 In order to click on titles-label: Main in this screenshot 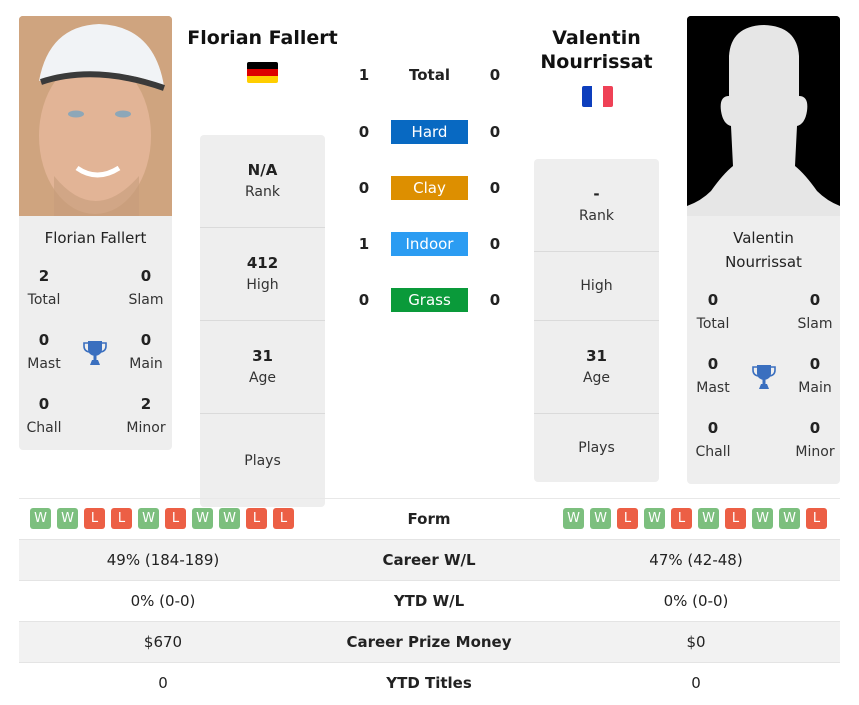, I will do `click(146, 364)`.